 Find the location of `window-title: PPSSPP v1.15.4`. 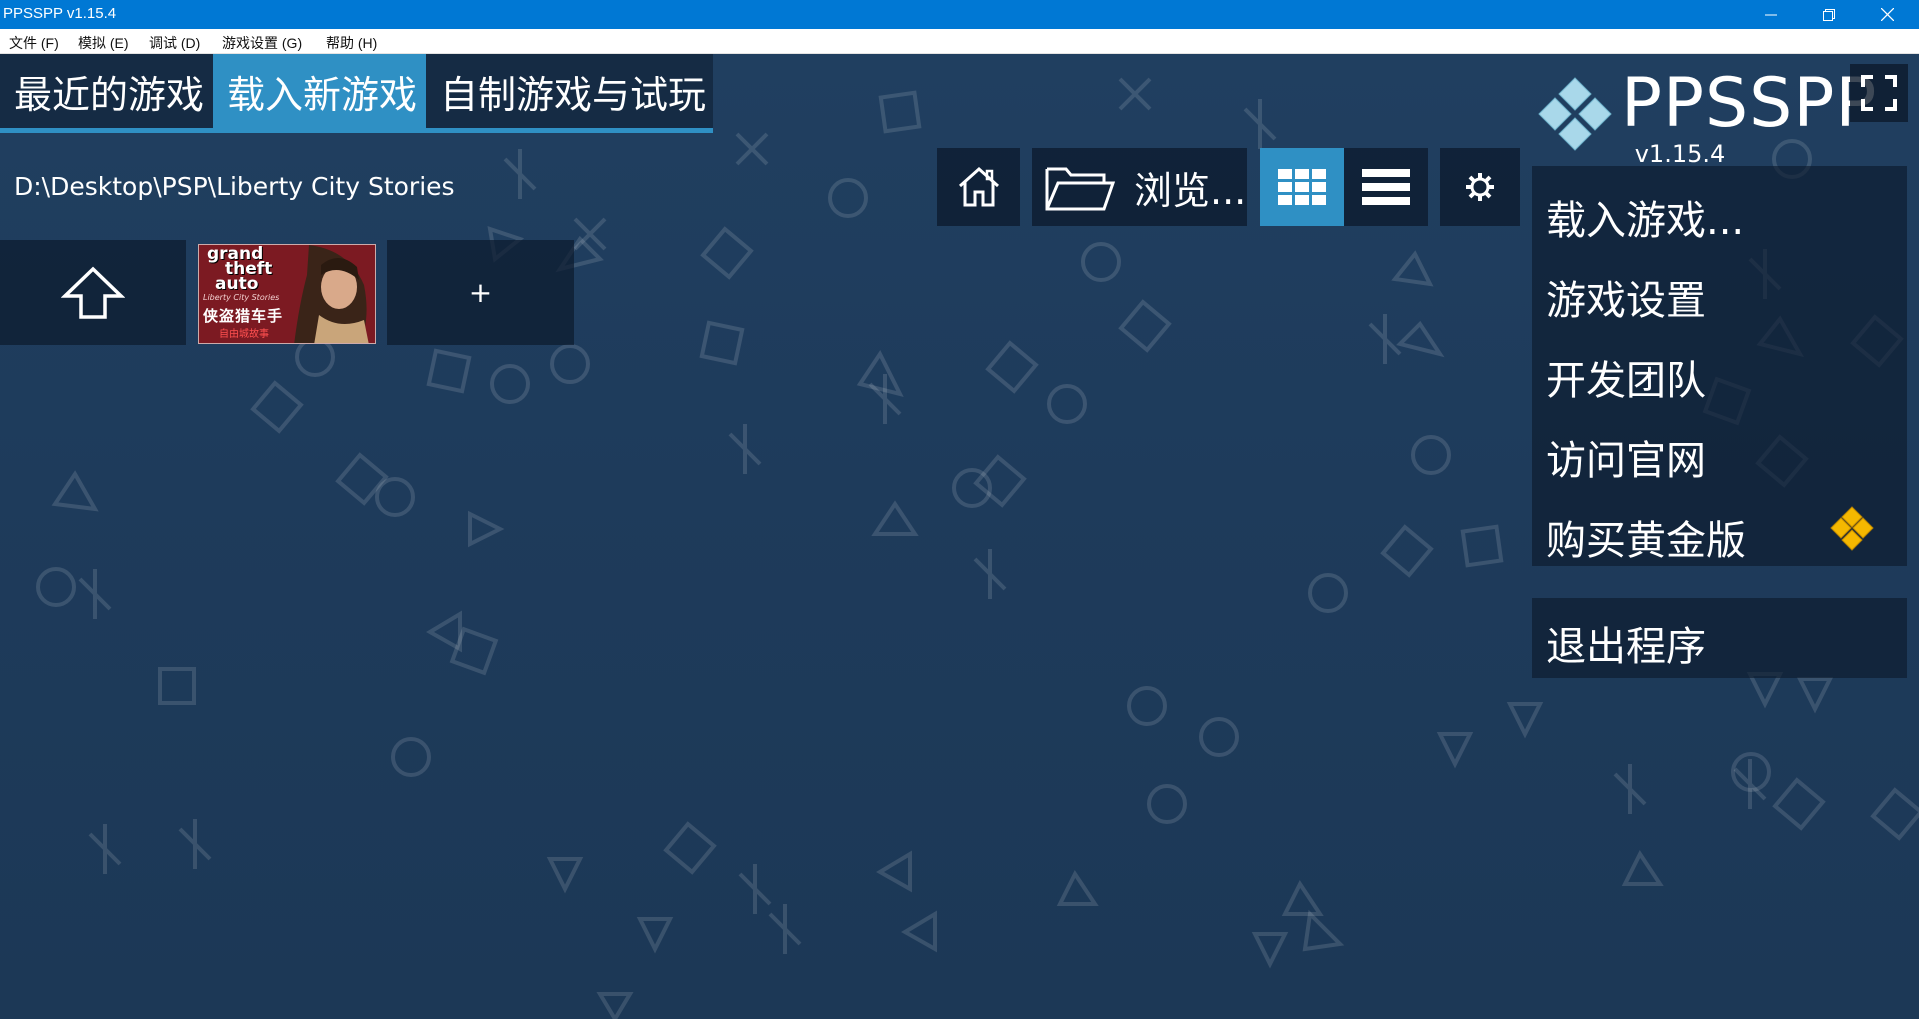

window-title: PPSSPP v1.15.4 is located at coordinates (60, 13).